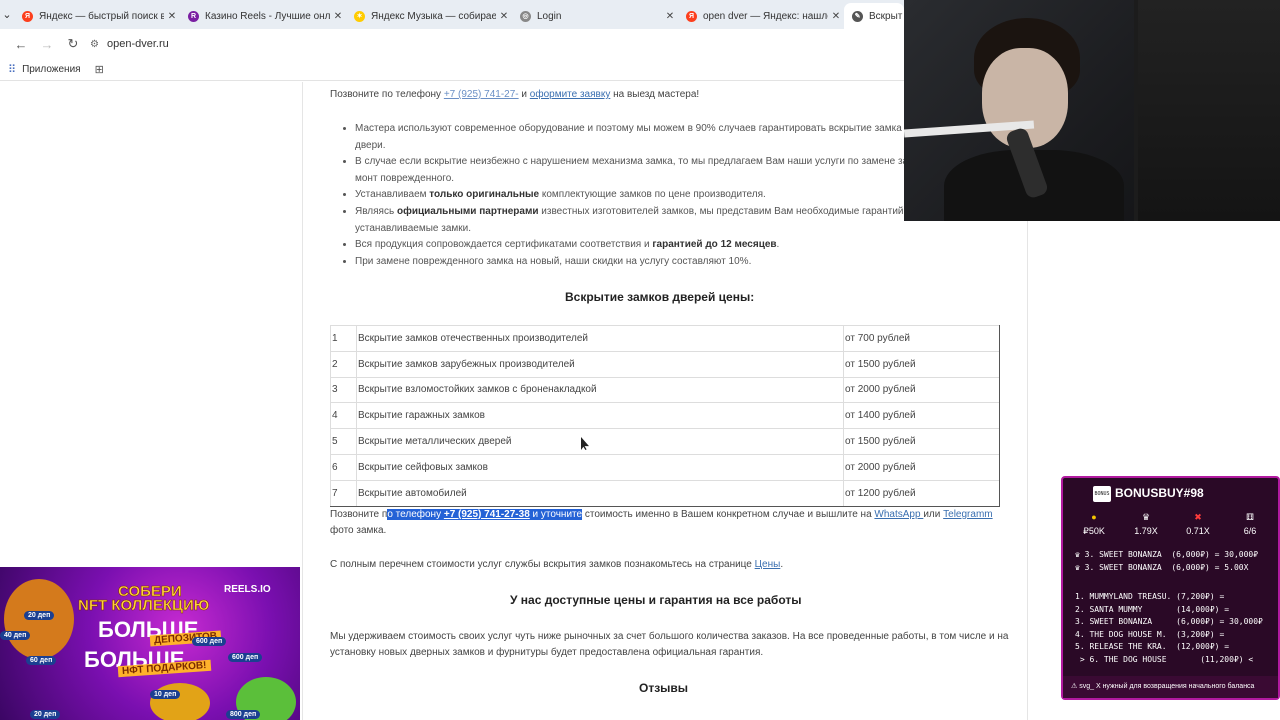 The width and height of the screenshot is (1280, 720). I want to click on apps-grid-icon: ⠿, so click(12, 69).